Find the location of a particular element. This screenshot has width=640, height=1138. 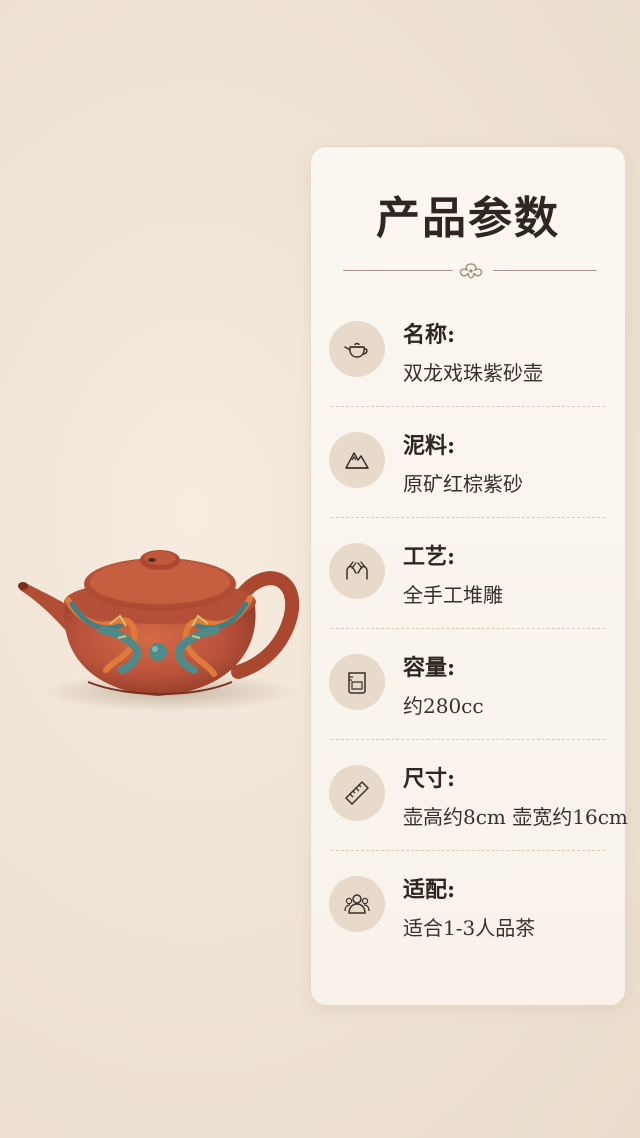

measuring-cup-icon is located at coordinates (357, 683).